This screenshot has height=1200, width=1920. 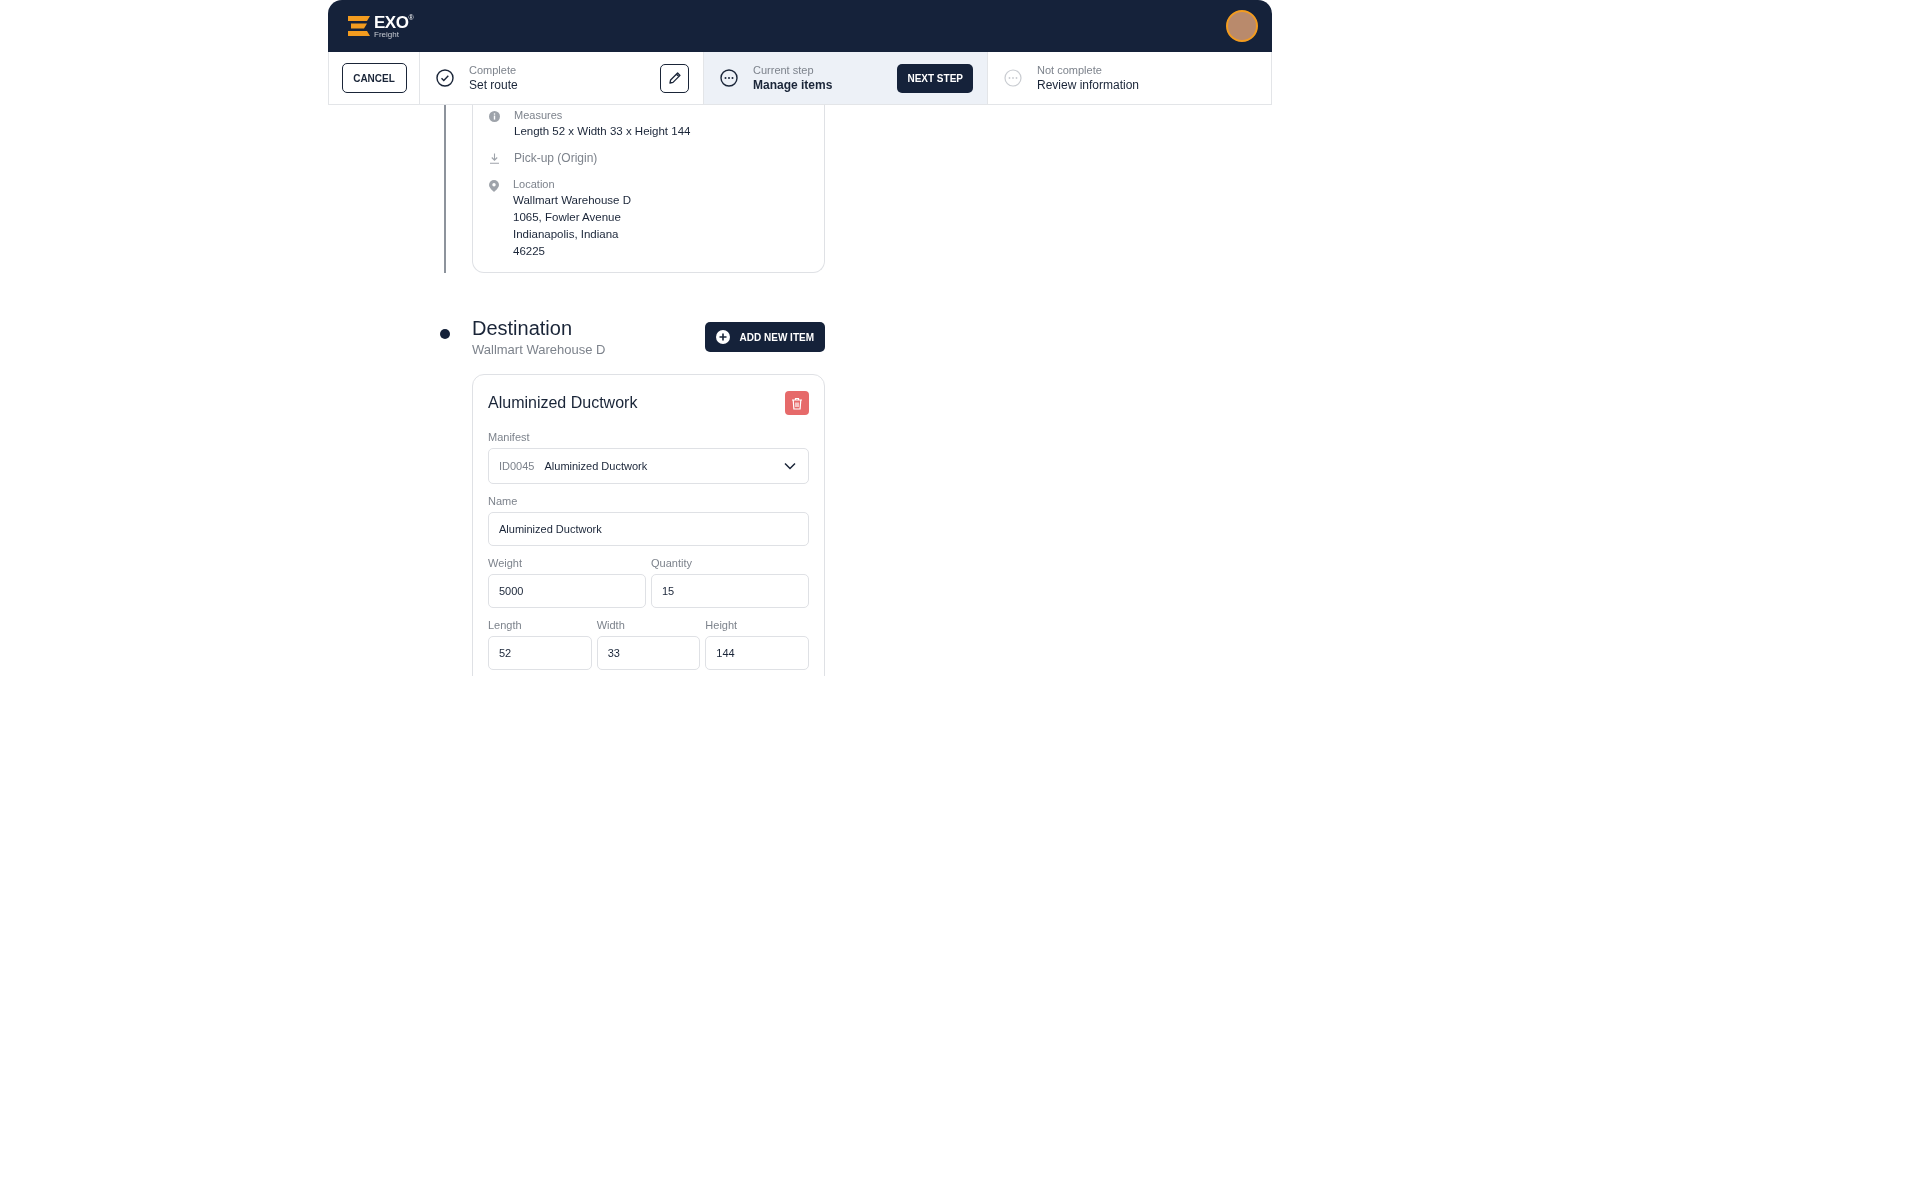 I want to click on logo-subtitle: Freight, so click(x=387, y=34).